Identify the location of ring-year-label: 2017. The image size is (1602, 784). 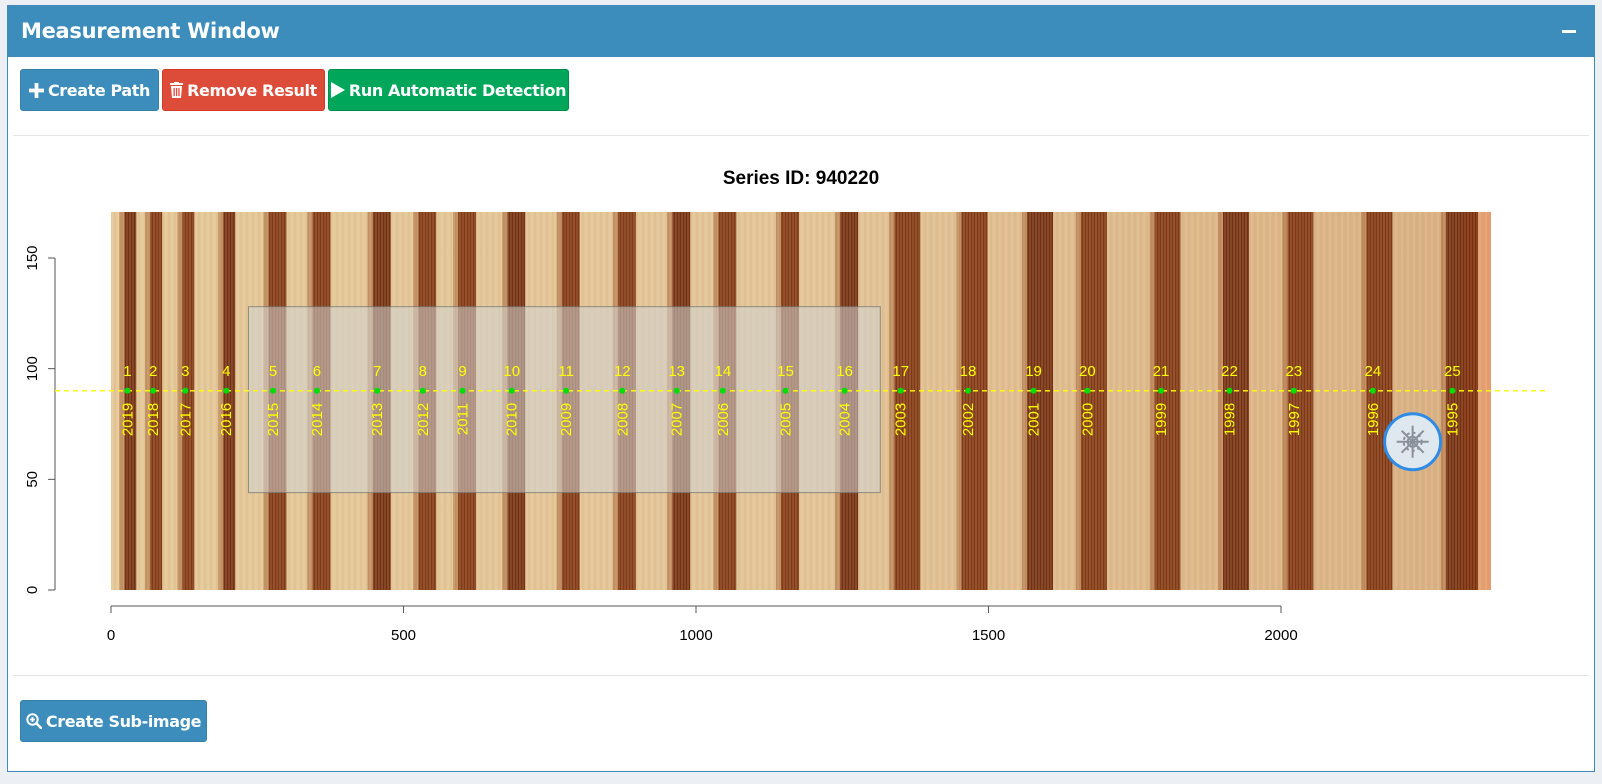
(185, 419).